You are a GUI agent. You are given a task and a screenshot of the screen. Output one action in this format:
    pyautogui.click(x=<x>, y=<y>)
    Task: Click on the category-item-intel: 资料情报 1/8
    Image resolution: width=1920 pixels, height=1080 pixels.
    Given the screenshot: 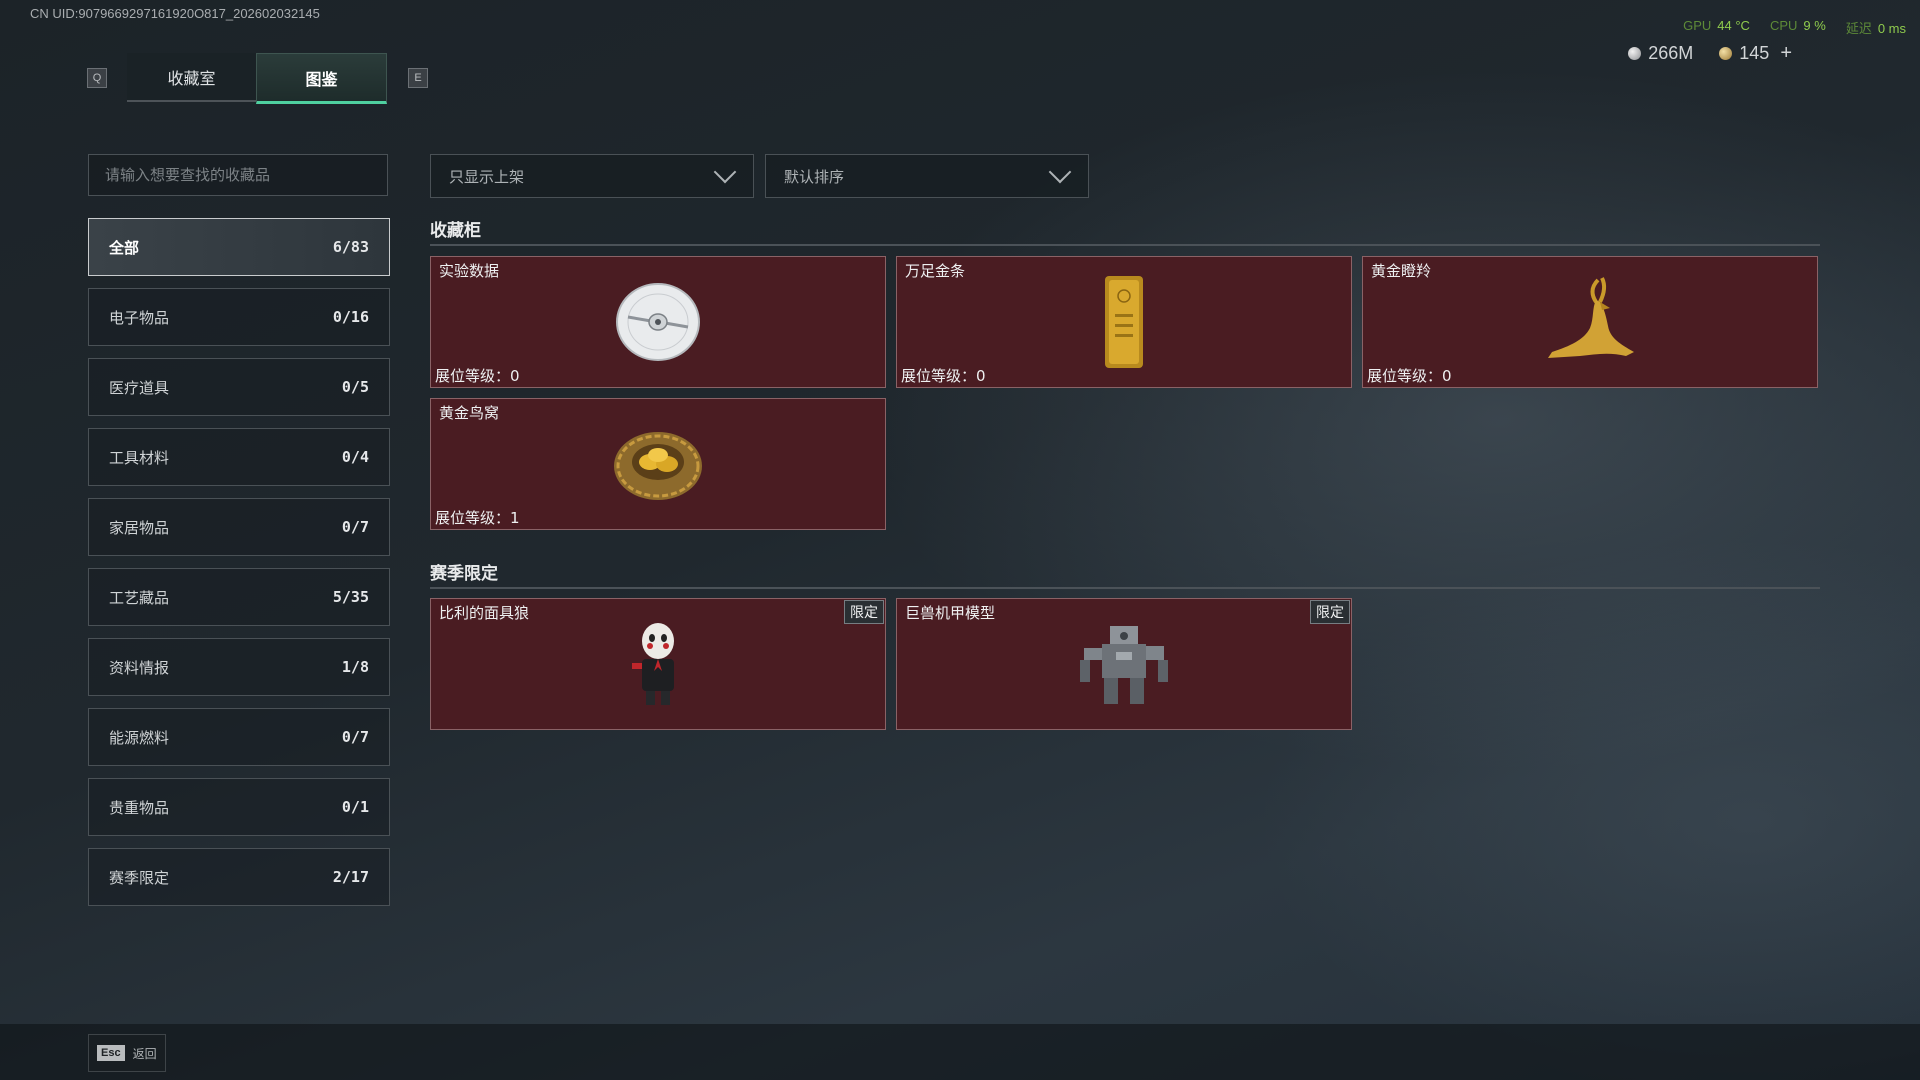 What is the action you would take?
    pyautogui.click(x=239, y=667)
    